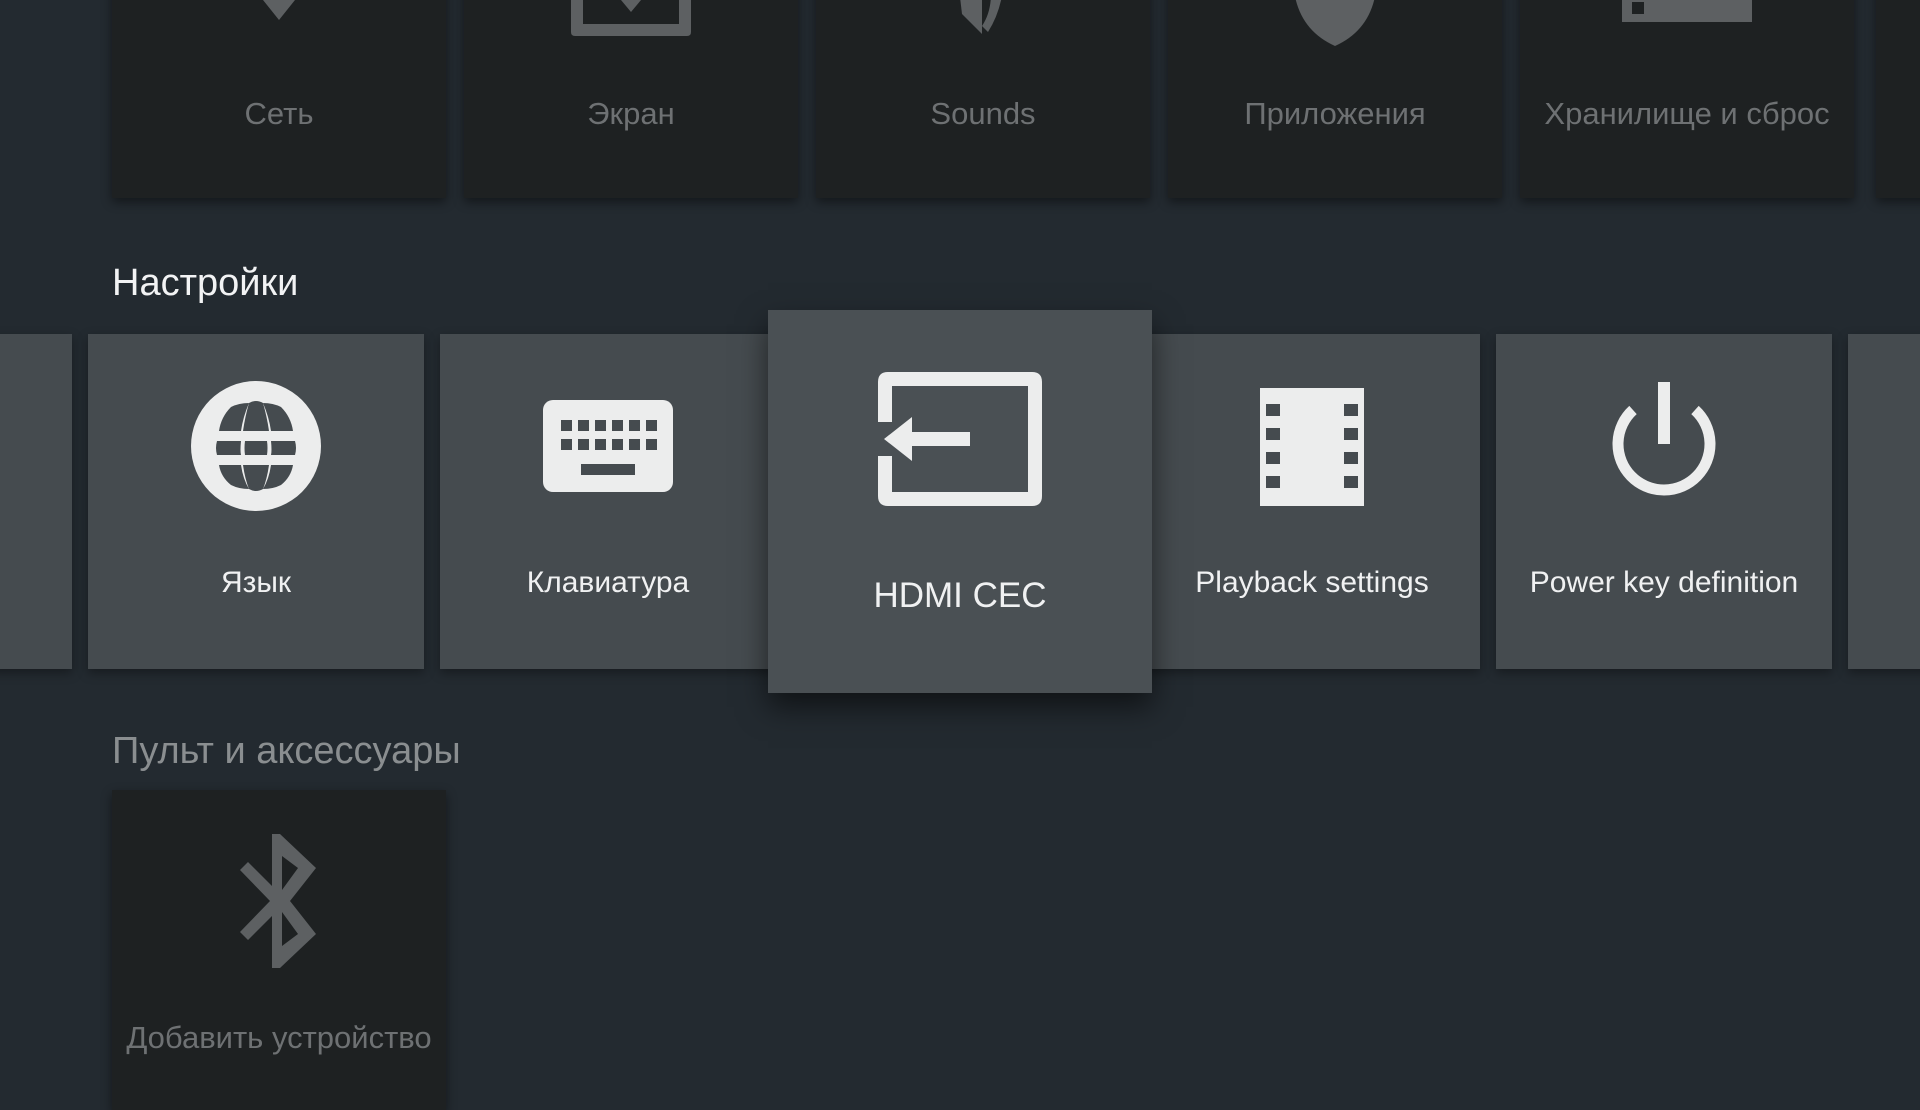  Describe the element at coordinates (1664, 501) in the screenshot. I see `power-key-card: Power key definition` at that location.